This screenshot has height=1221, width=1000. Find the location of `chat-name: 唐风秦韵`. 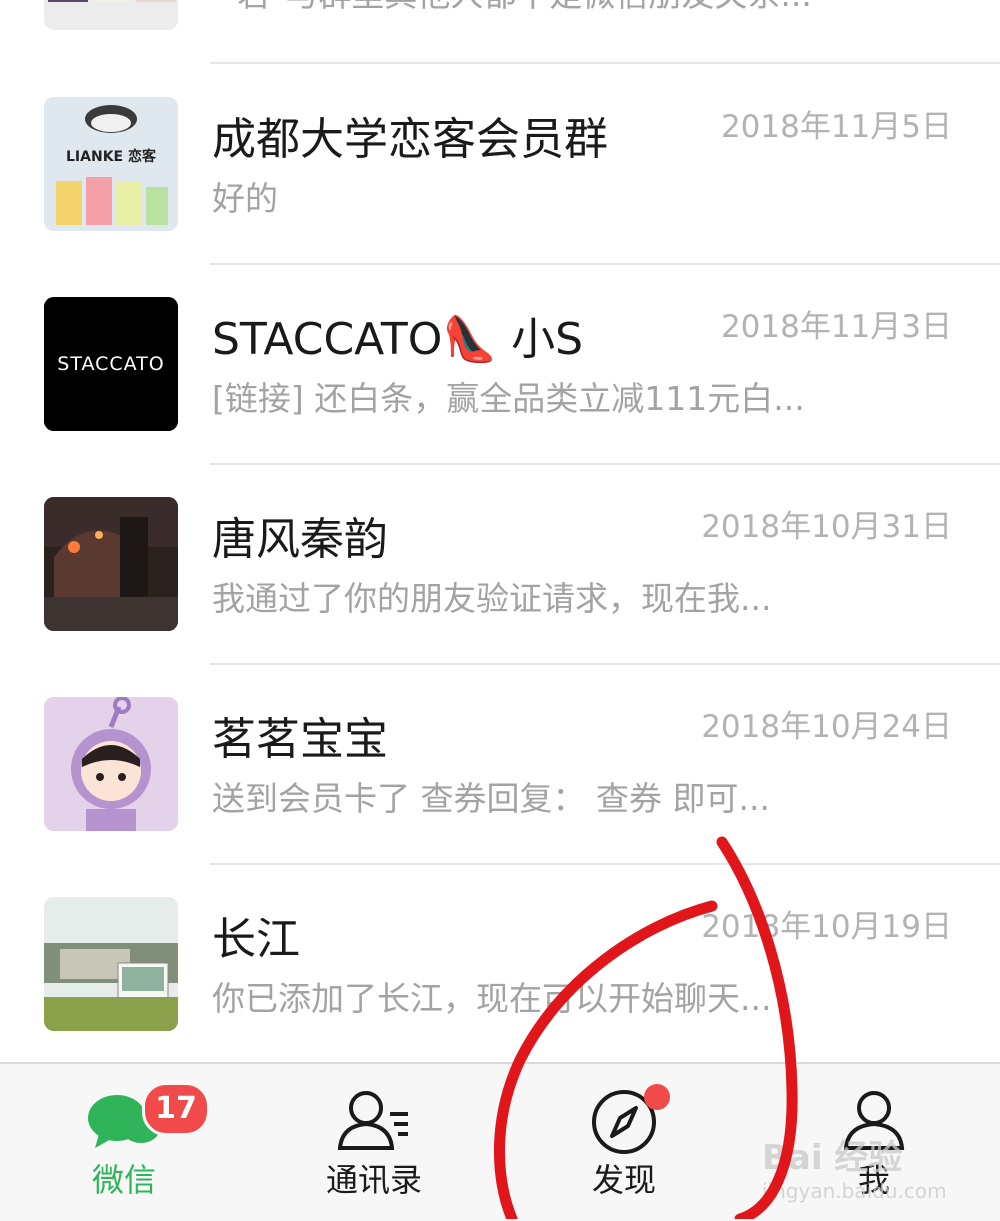

chat-name: 唐风秦韵 is located at coordinates (300, 539).